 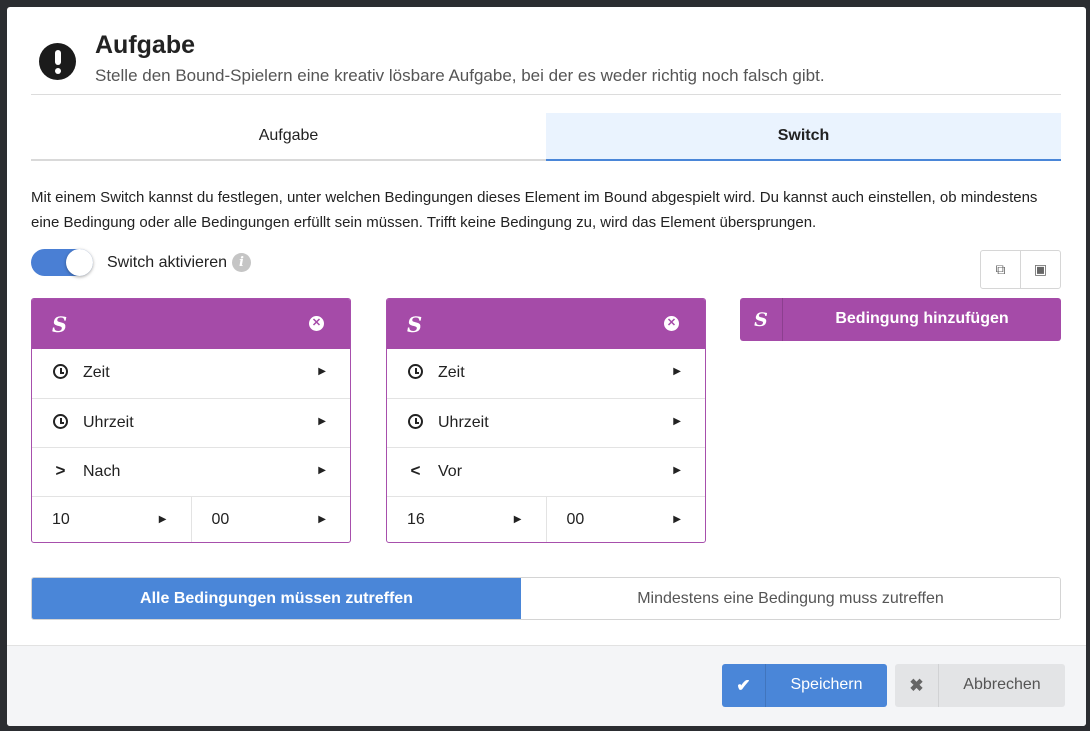 What do you see at coordinates (102, 471) in the screenshot?
I see `condition-operator-label: Nach` at bounding box center [102, 471].